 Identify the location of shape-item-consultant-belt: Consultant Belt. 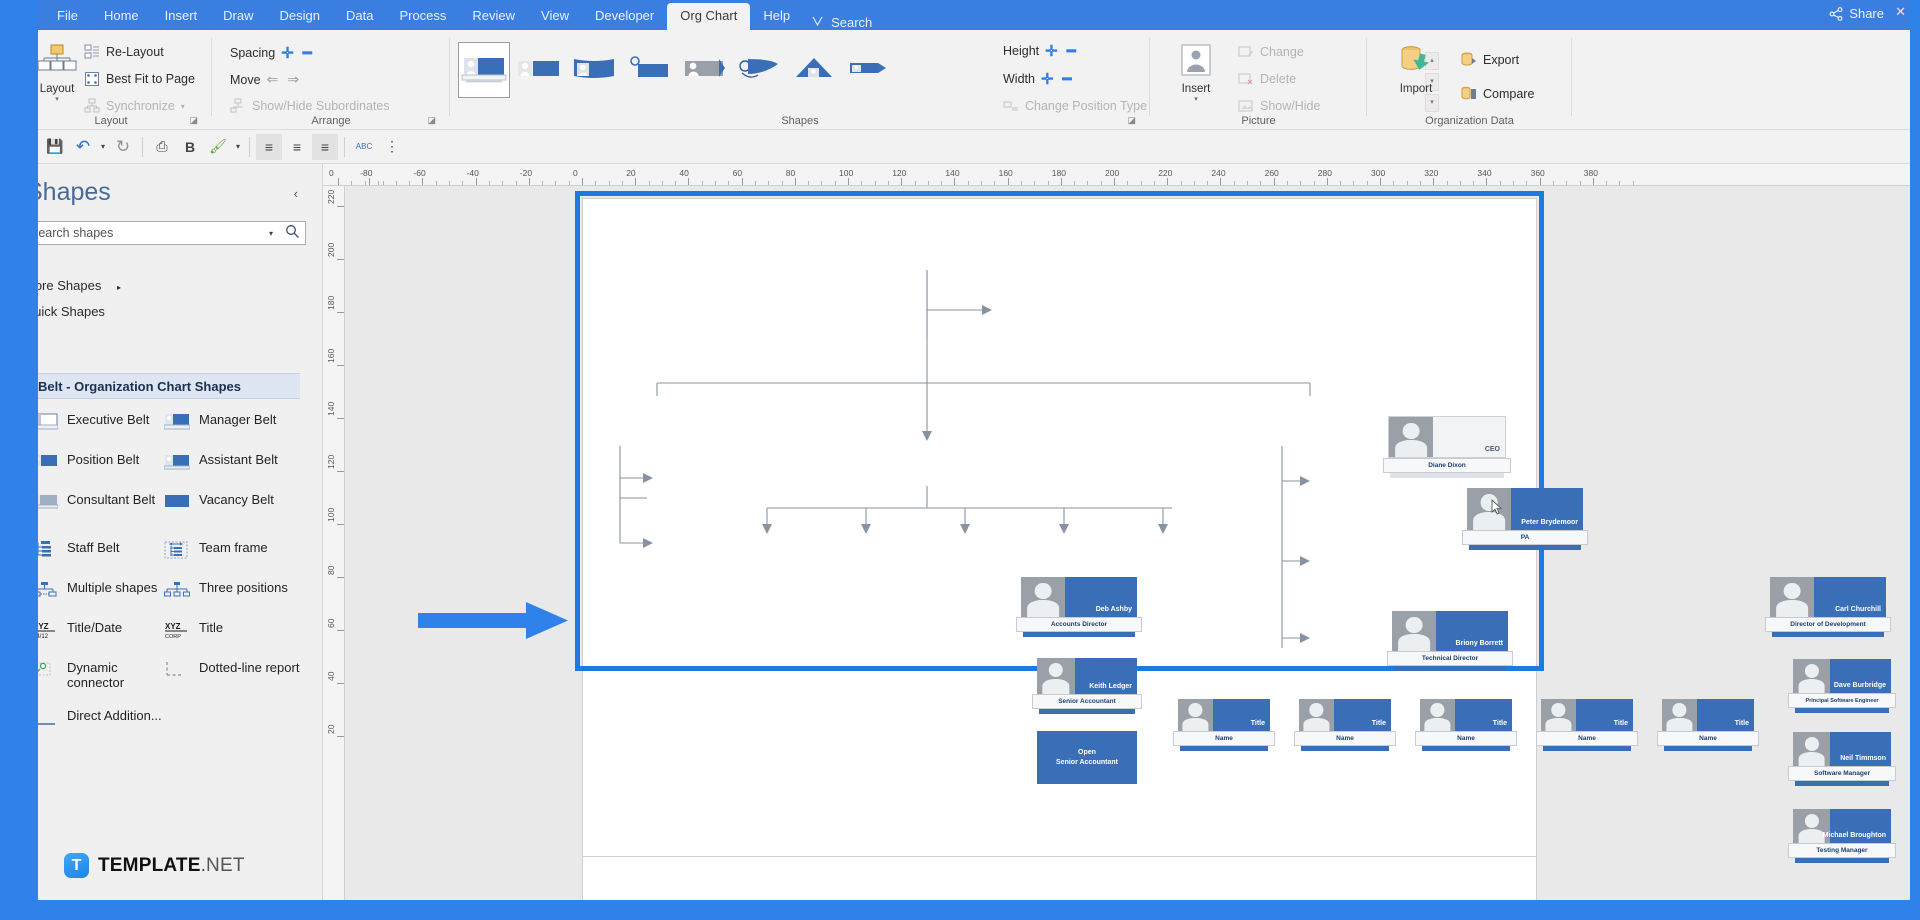
(104, 501).